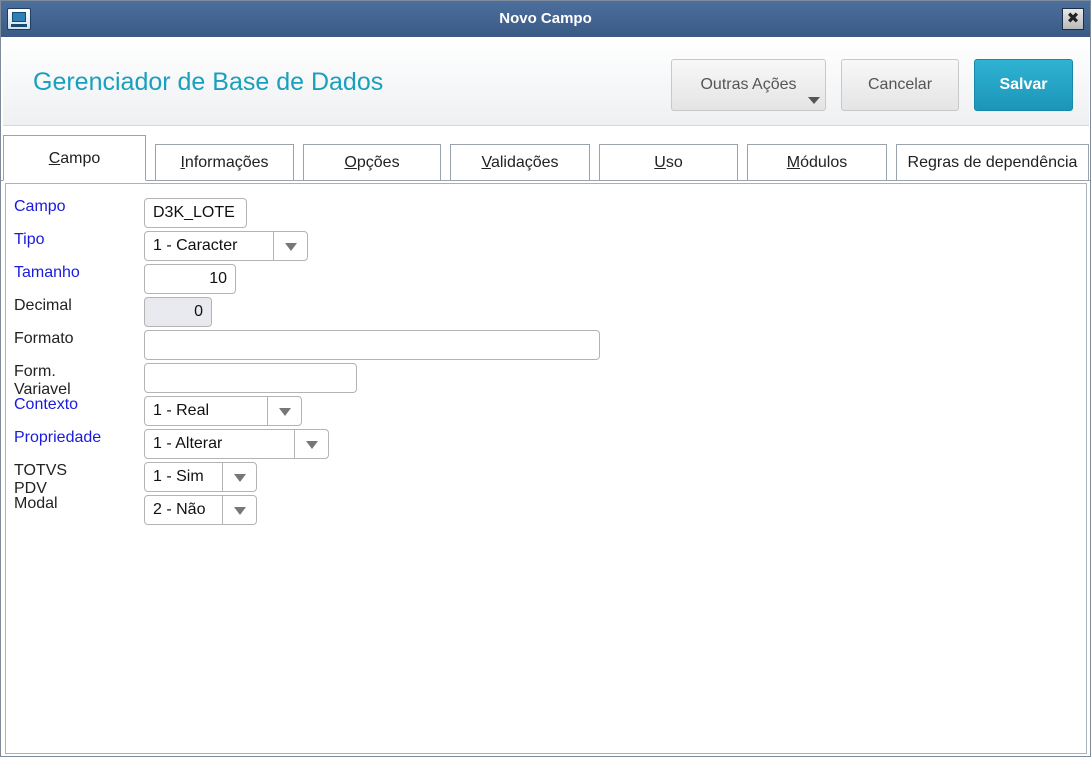 This screenshot has width=1091, height=757. Describe the element at coordinates (190, 279) in the screenshot. I see `tamanho-input: 10` at that location.